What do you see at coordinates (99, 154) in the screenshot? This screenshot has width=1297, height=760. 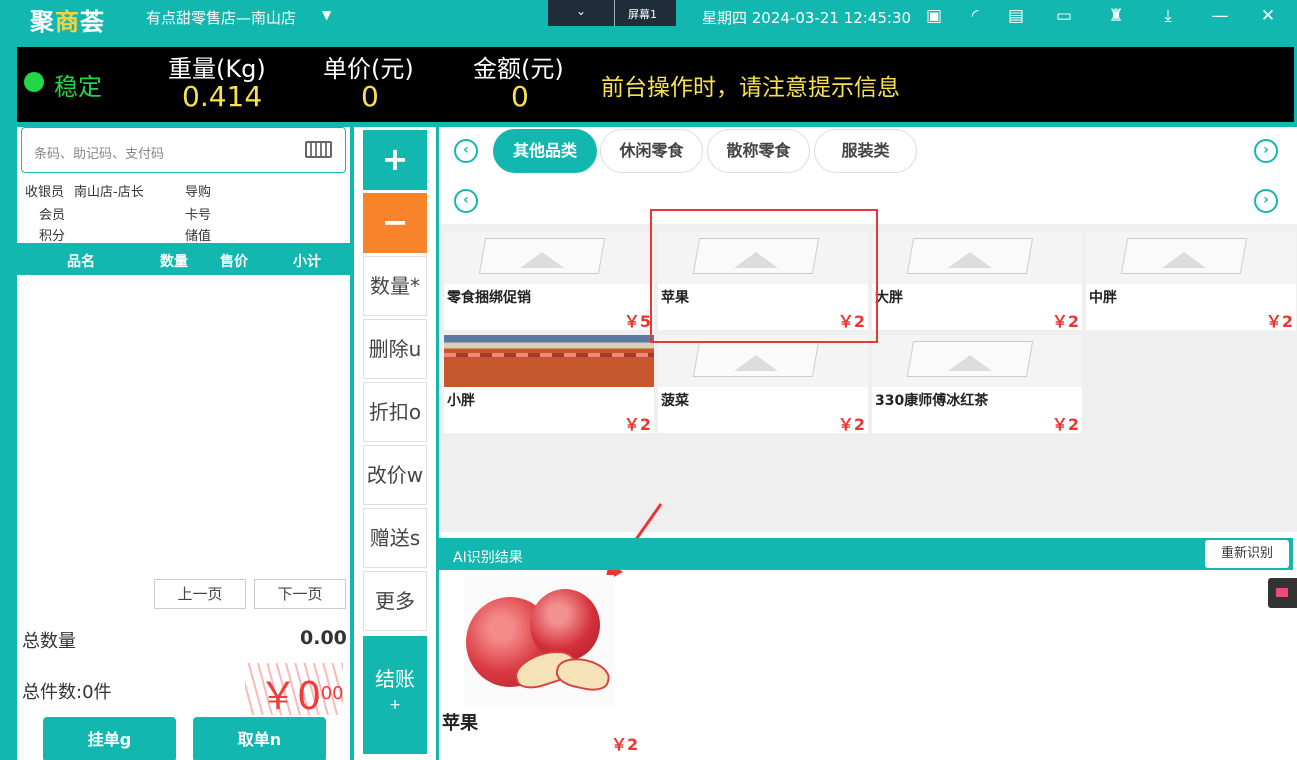 I see `search-placeholder: 条码、助记码、支付码` at bounding box center [99, 154].